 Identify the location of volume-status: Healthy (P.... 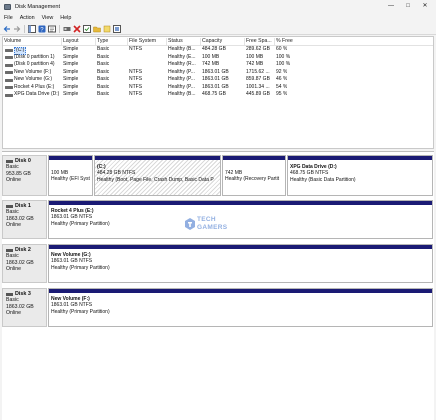
(181, 71).